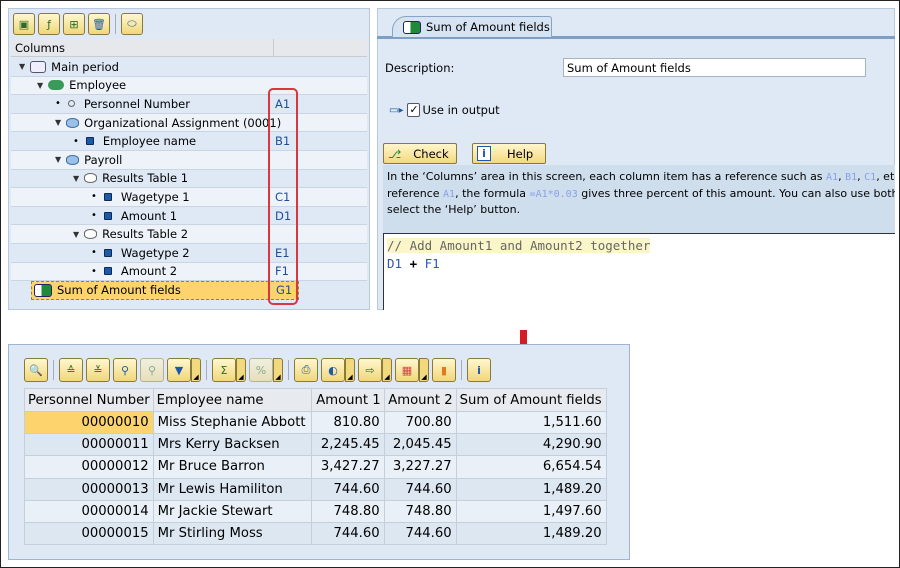 Image resolution: width=900 pixels, height=568 pixels. What do you see at coordinates (24, 24) in the screenshot?
I see `add-column-icon: ▣` at bounding box center [24, 24].